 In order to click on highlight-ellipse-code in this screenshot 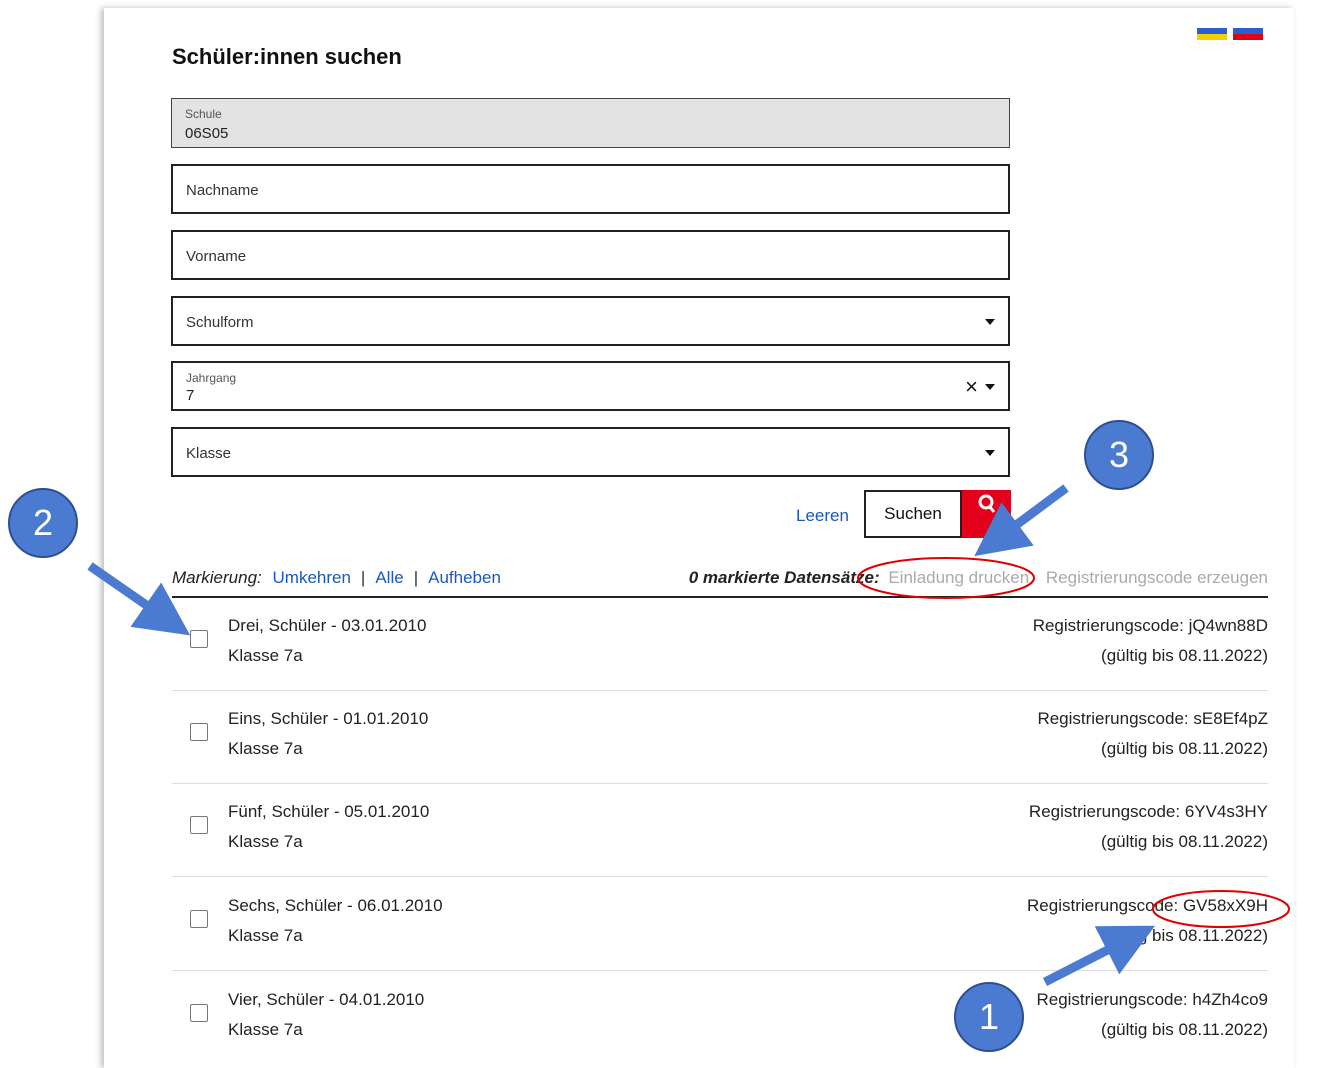, I will do `click(1221, 909)`.